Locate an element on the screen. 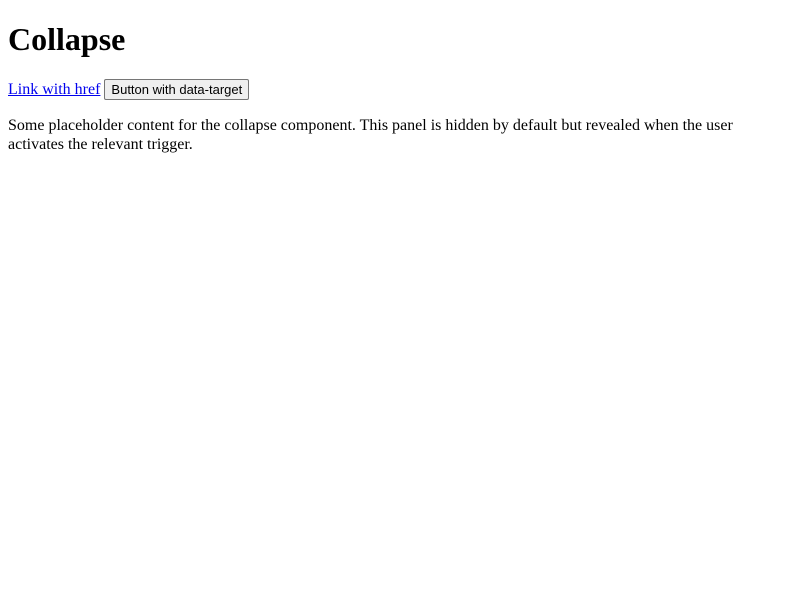 The image size is (800, 600). collapse-trigger-row: Link with href Button with data-target is located at coordinates (400, 89).